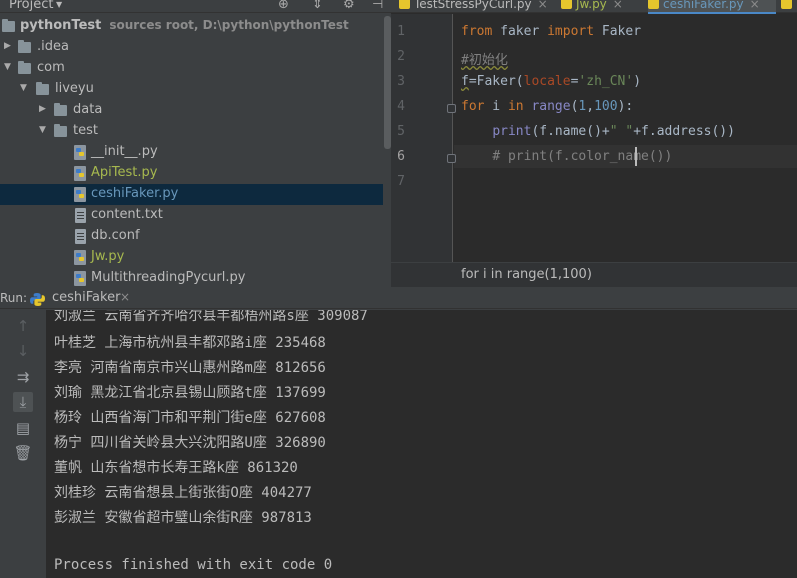 The width and height of the screenshot is (797, 578). What do you see at coordinates (317, 6) in the screenshot?
I see `collapse-icon: ⇕` at bounding box center [317, 6].